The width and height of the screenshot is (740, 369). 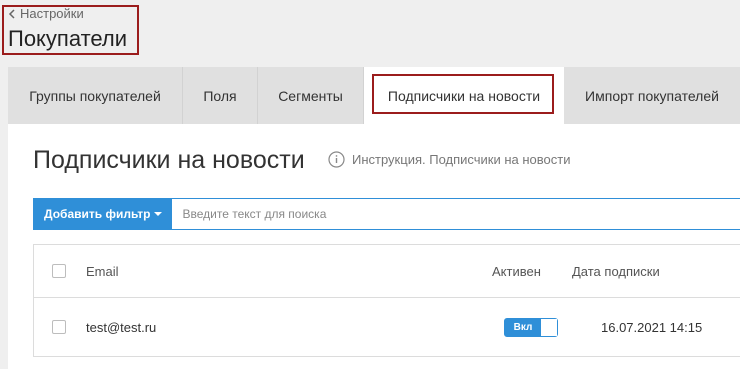 What do you see at coordinates (169, 160) in the screenshot?
I see `section-title: Подписчики на новости` at bounding box center [169, 160].